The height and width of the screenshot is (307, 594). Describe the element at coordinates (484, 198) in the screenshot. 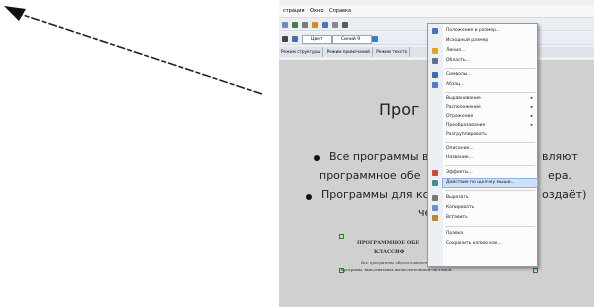

I see `menu-item-cut: Вырезать` at that location.